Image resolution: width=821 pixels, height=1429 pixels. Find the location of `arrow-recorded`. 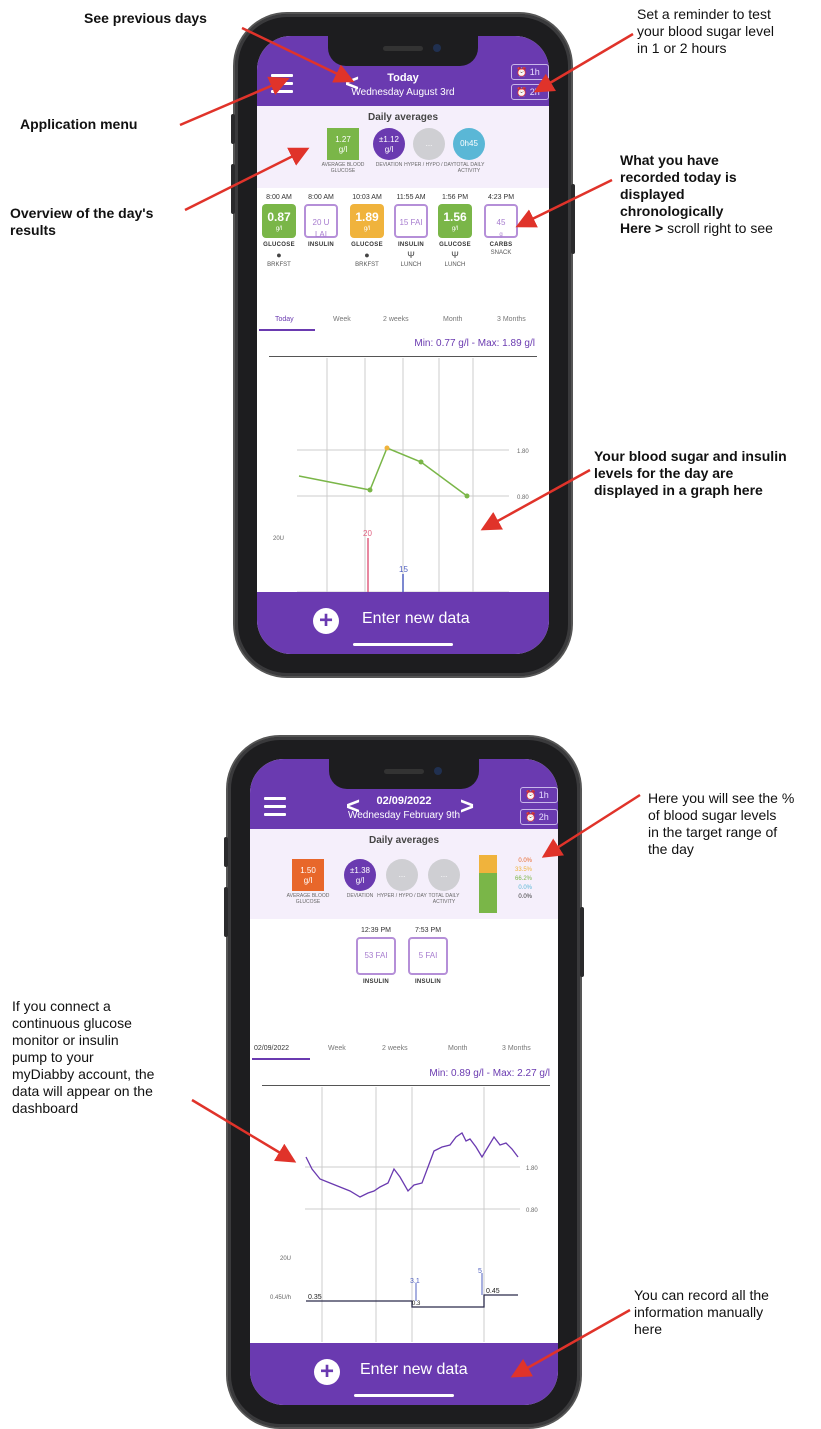

arrow-recorded is located at coordinates (564, 203).